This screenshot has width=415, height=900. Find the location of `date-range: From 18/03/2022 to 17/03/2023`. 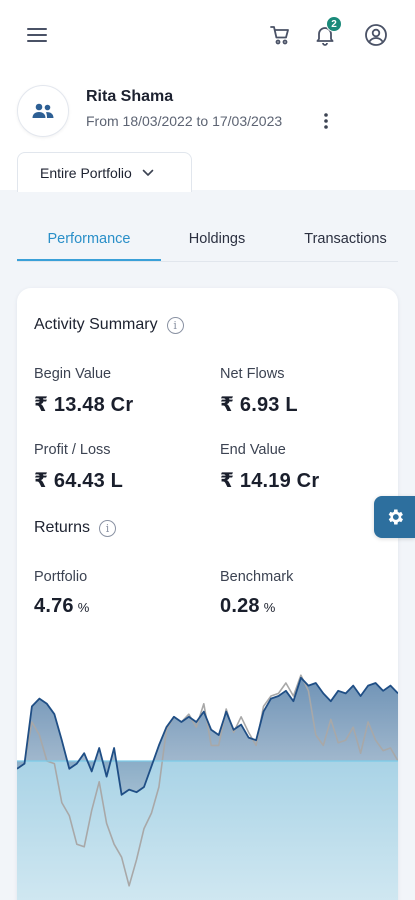

date-range: From 18/03/2022 to 17/03/2023 is located at coordinates (184, 121).